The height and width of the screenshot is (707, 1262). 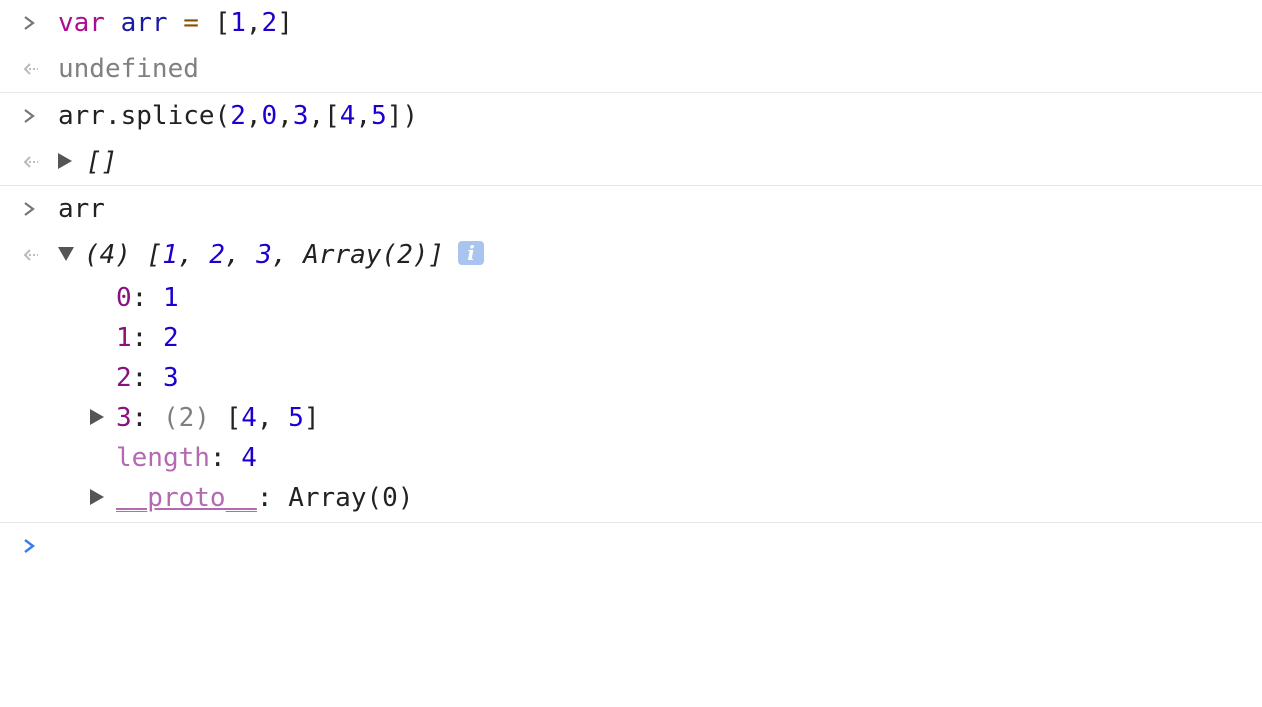 I want to click on console-output-text: undefined, so click(x=128, y=69).